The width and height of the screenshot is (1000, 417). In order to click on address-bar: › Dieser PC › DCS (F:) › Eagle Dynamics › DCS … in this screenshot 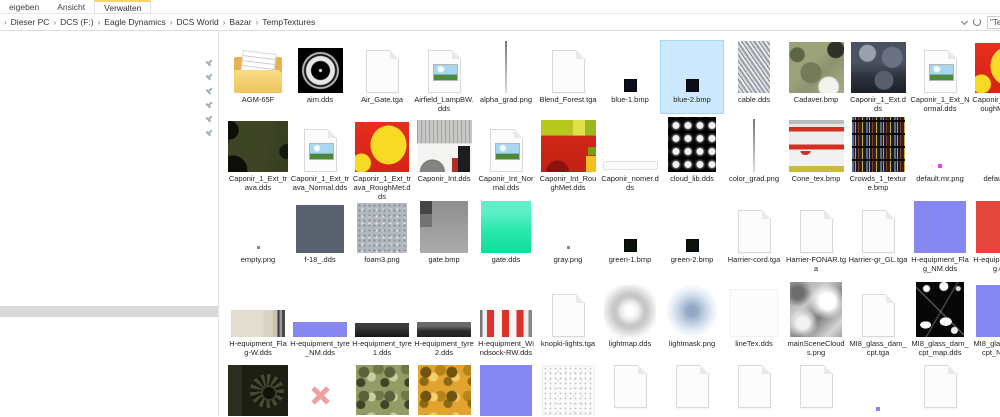, I will do `click(500, 22)`.